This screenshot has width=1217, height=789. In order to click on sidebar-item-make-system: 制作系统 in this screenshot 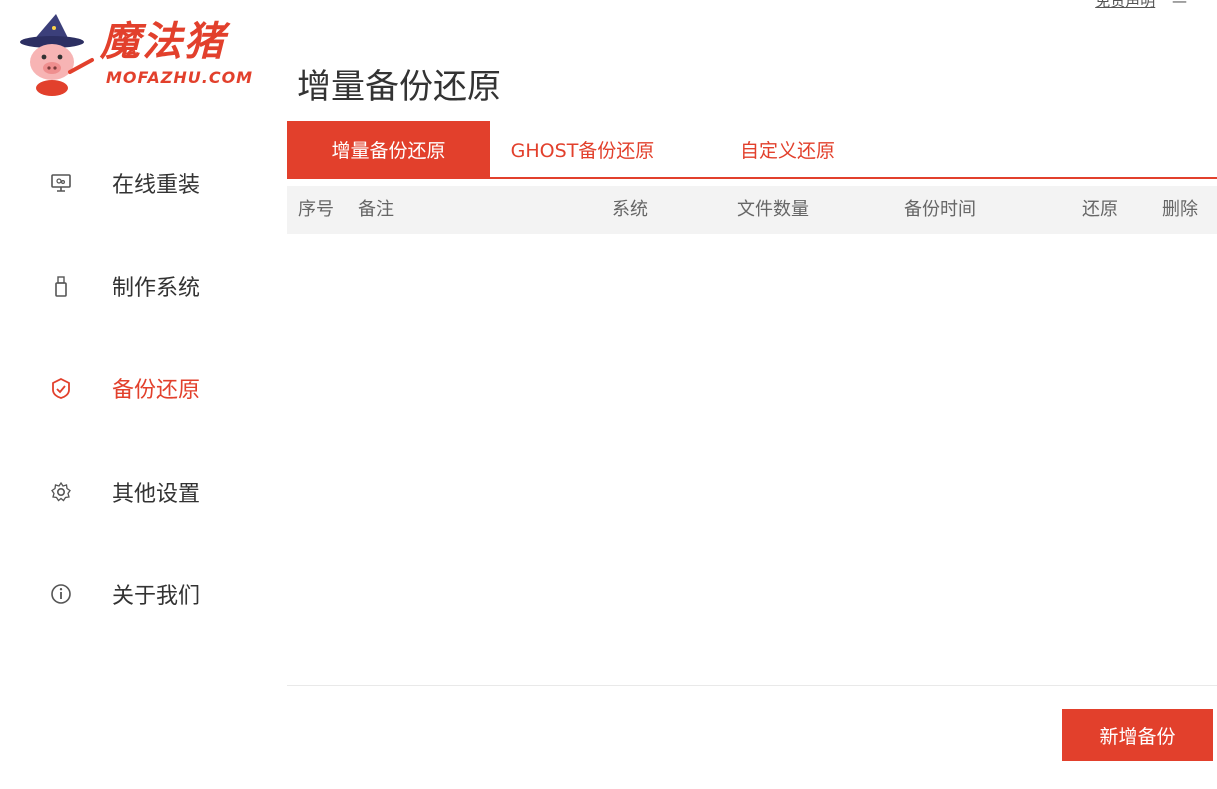, I will do `click(124, 286)`.